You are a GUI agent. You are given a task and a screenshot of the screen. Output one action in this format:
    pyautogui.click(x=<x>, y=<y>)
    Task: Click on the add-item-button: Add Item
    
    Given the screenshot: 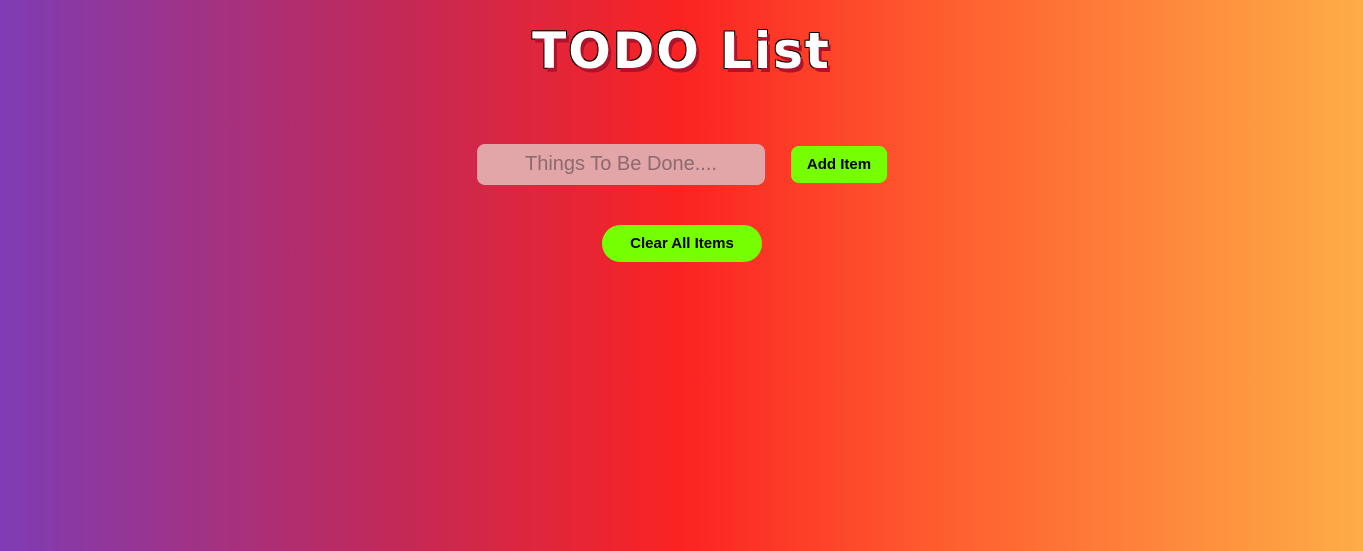 What is the action you would take?
    pyautogui.click(x=839, y=164)
    